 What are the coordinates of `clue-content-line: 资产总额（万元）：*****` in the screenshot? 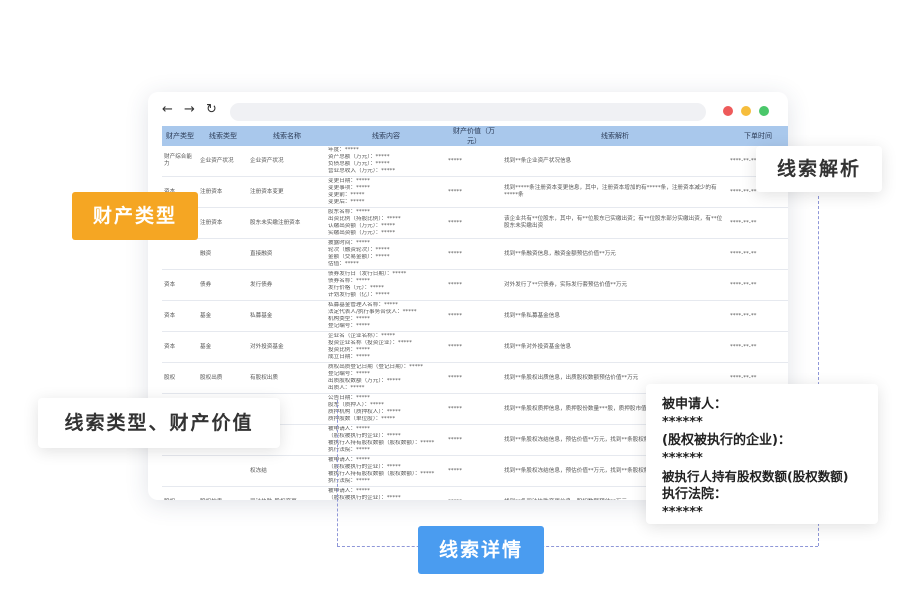 It's located at (359, 157).